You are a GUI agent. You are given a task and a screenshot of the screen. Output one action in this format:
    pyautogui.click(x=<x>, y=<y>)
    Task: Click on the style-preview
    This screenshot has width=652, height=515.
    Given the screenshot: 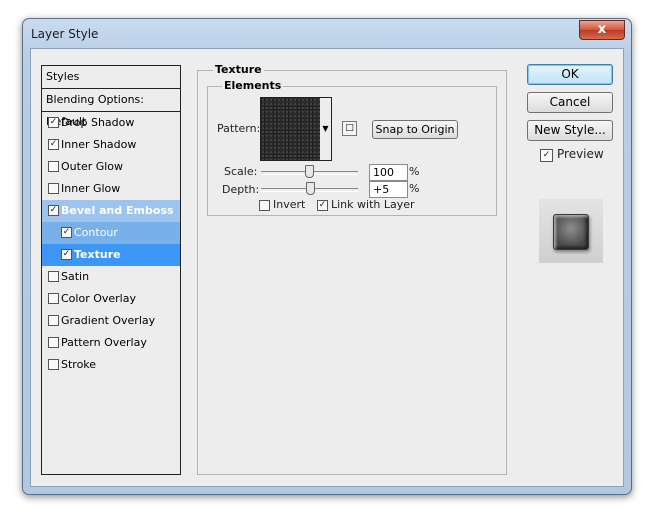 What is the action you would take?
    pyautogui.click(x=571, y=231)
    